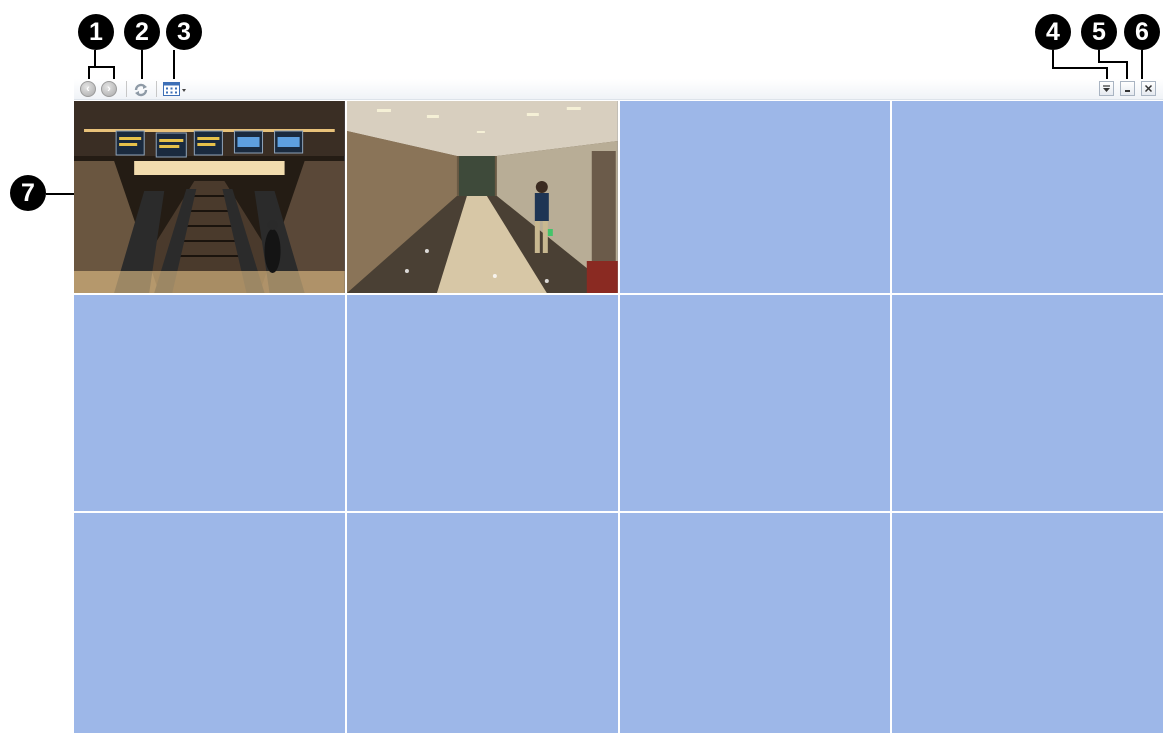 This screenshot has height=733, width=1171. I want to click on viewer-toolbar: ‹ ›, so click(618, 89).